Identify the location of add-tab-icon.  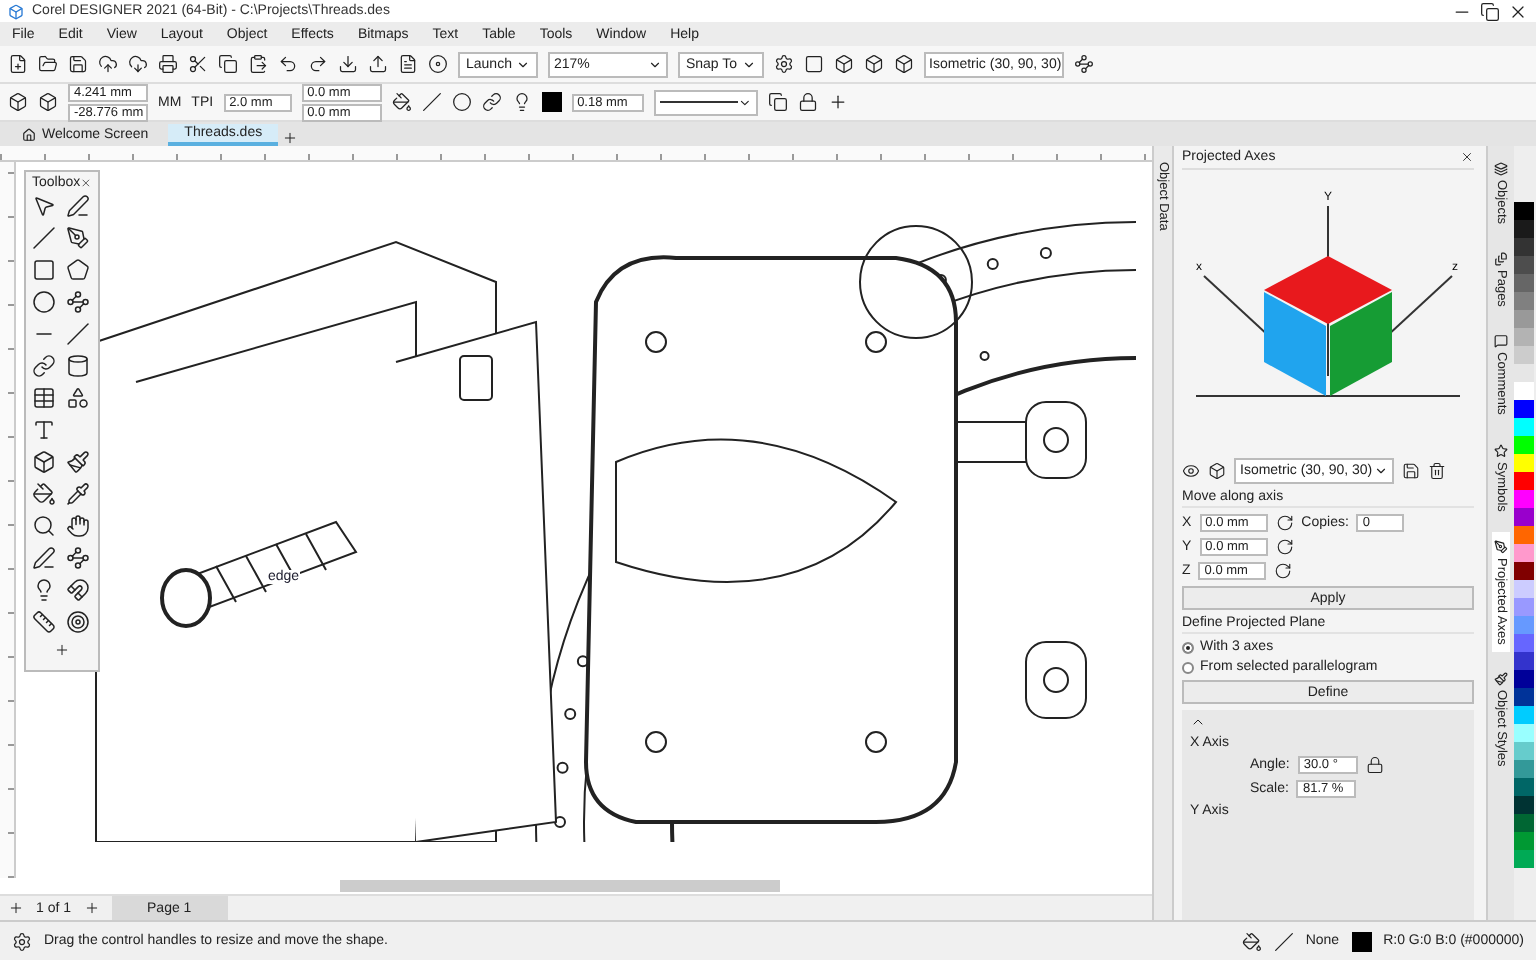
(290, 138).